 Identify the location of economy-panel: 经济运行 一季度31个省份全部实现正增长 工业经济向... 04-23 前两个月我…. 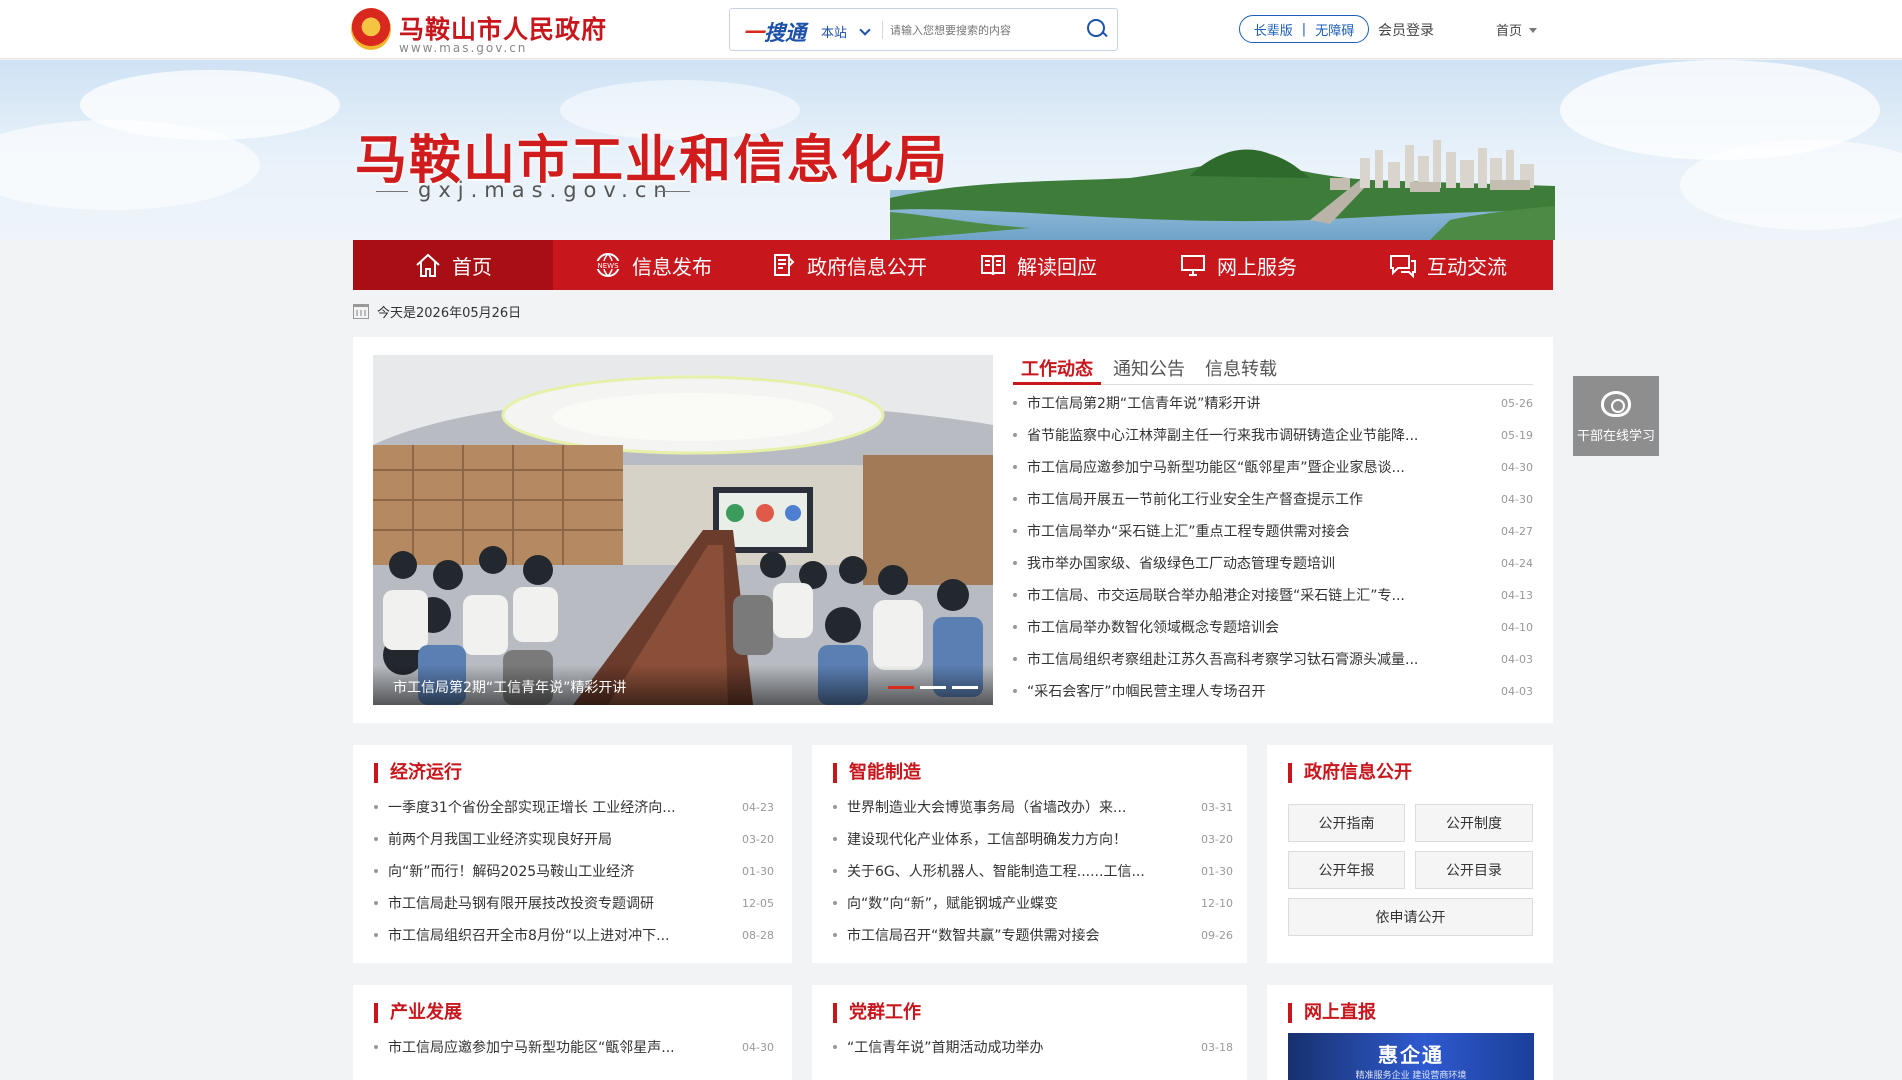
(572, 854).